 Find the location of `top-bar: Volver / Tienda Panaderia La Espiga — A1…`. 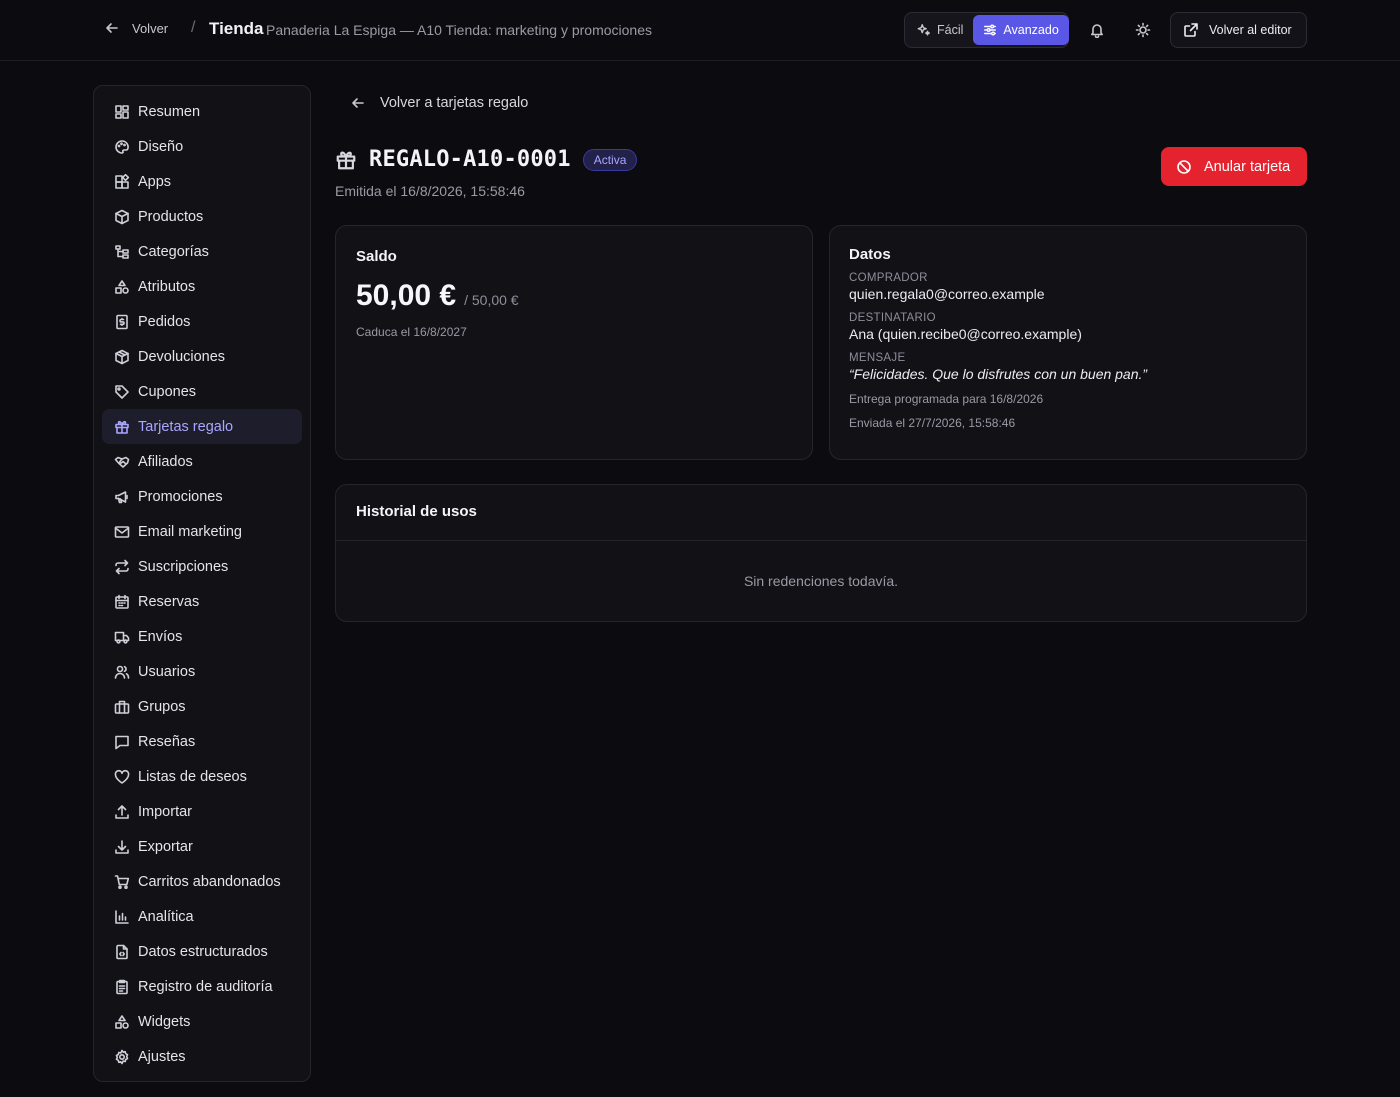

top-bar: Volver / Tienda Panaderia La Espiga — A1… is located at coordinates (700, 30).